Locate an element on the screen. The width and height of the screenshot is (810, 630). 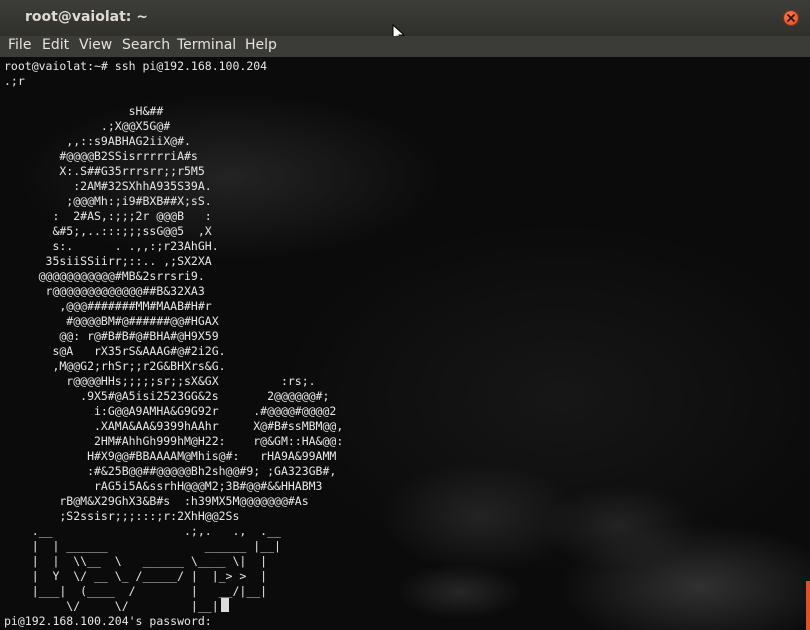
terminal-line: @@: r@#B#B#@#BHA#@H9X59 is located at coordinates (111, 336).